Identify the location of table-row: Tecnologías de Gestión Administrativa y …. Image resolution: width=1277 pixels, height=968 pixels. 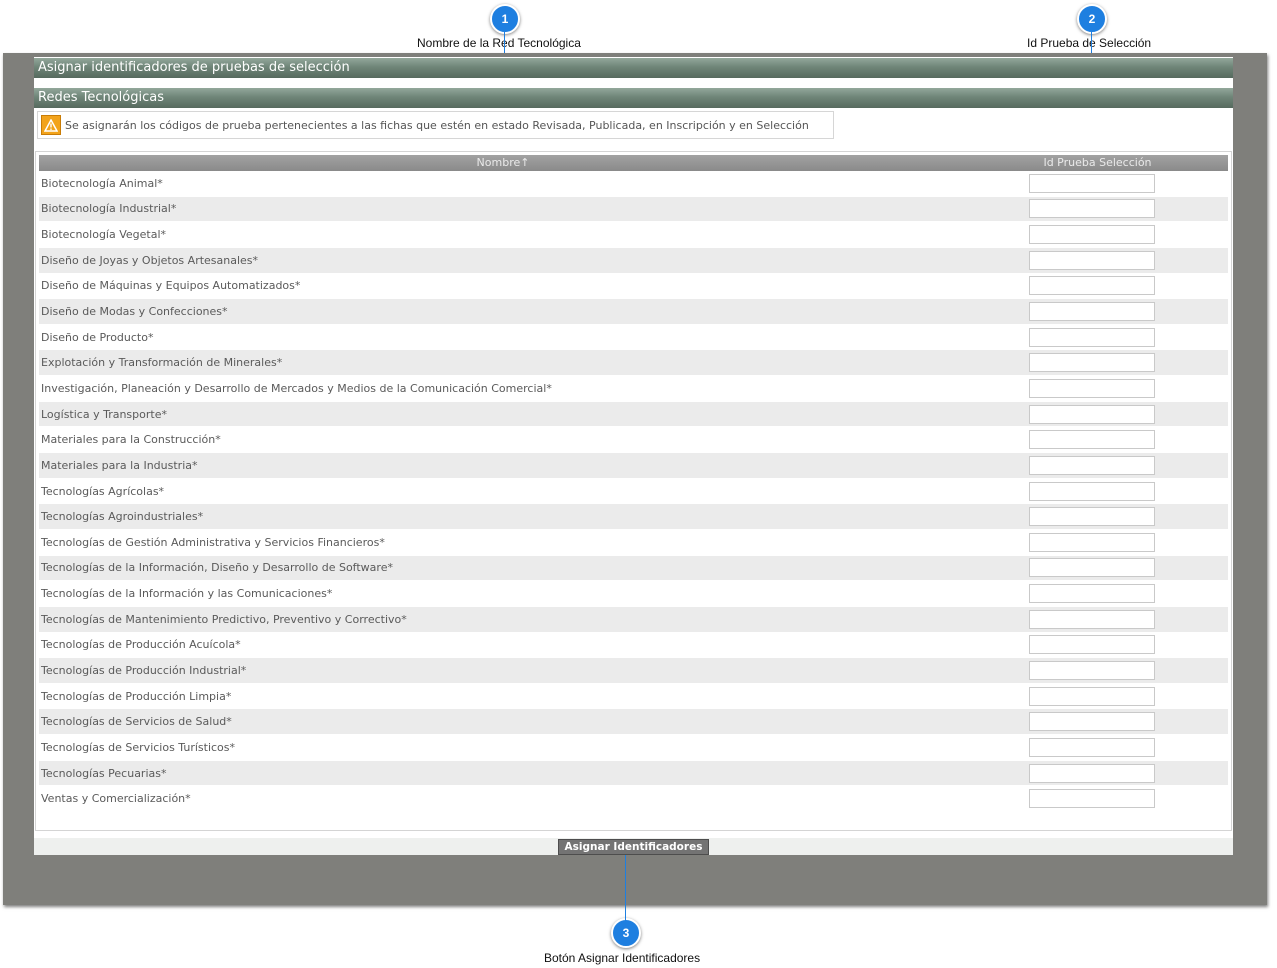
(633, 543).